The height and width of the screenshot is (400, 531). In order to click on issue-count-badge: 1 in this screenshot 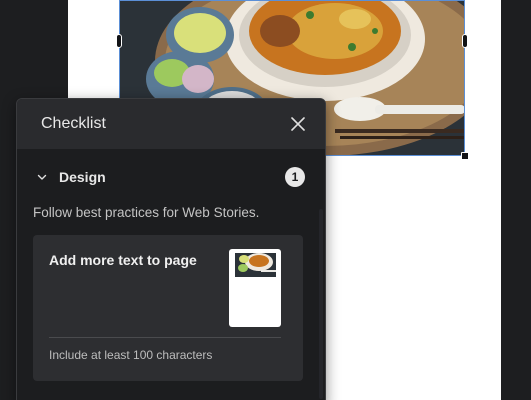, I will do `click(295, 177)`.